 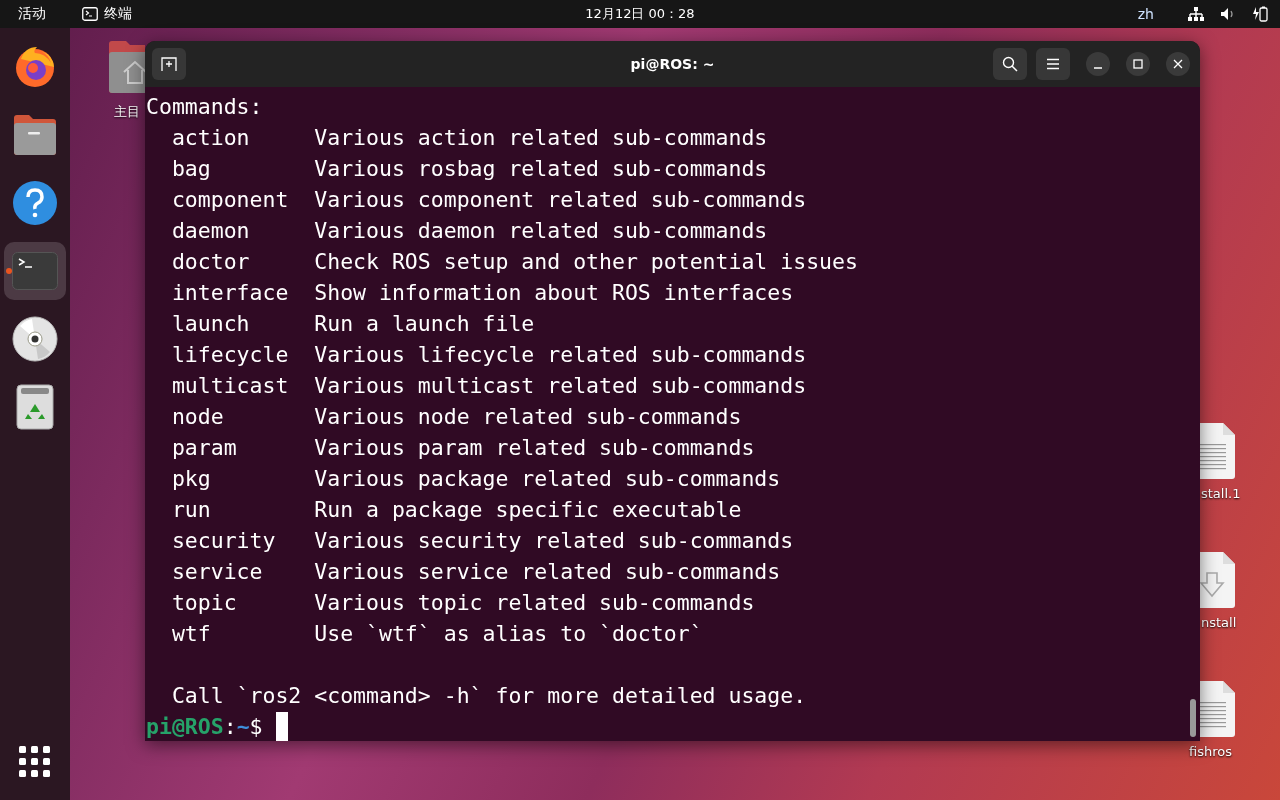 What do you see at coordinates (224, 541) in the screenshot?
I see `command-name: security` at bounding box center [224, 541].